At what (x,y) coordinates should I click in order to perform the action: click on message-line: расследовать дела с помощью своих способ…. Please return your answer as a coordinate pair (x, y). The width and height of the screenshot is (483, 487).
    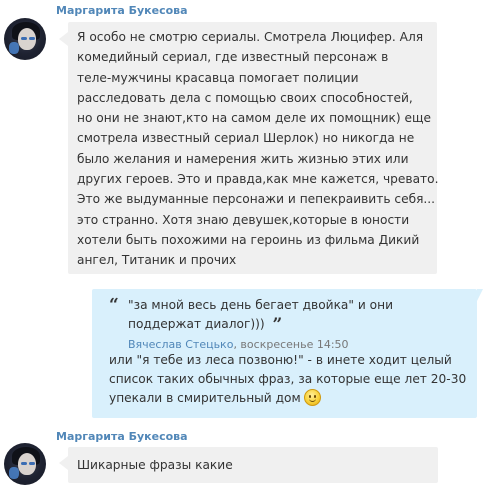
    Looking at the image, I should click on (245, 97).